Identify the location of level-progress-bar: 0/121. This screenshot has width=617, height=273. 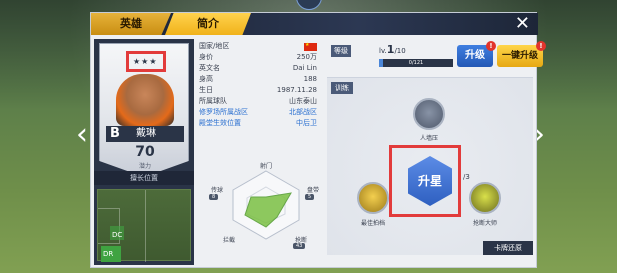
(416, 63).